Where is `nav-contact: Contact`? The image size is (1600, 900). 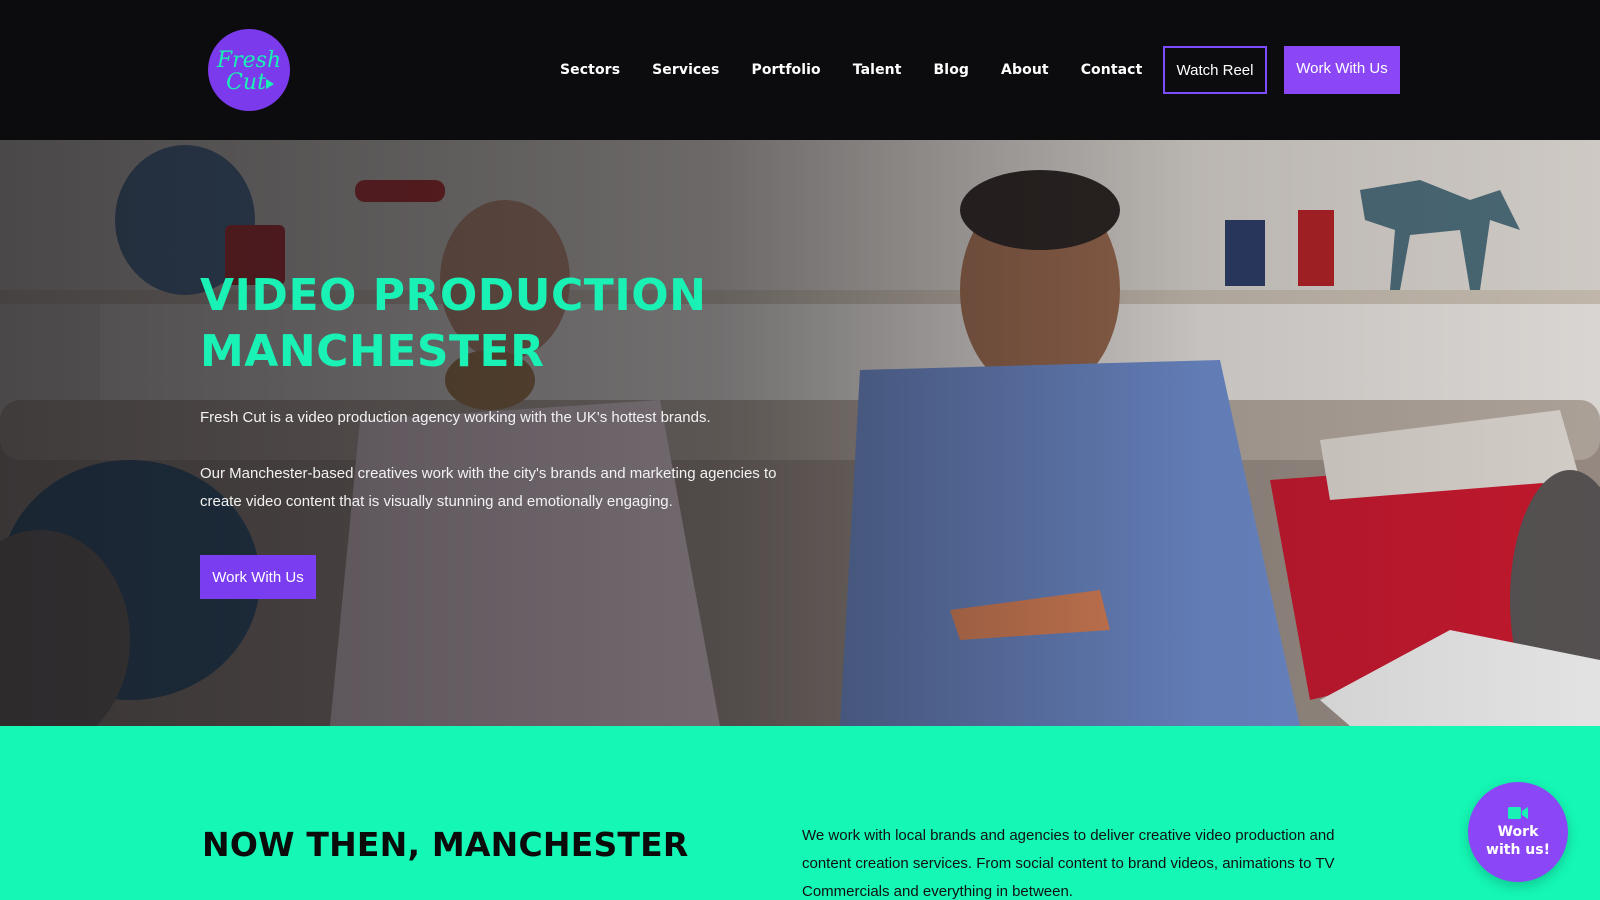 nav-contact: Contact is located at coordinates (1112, 70).